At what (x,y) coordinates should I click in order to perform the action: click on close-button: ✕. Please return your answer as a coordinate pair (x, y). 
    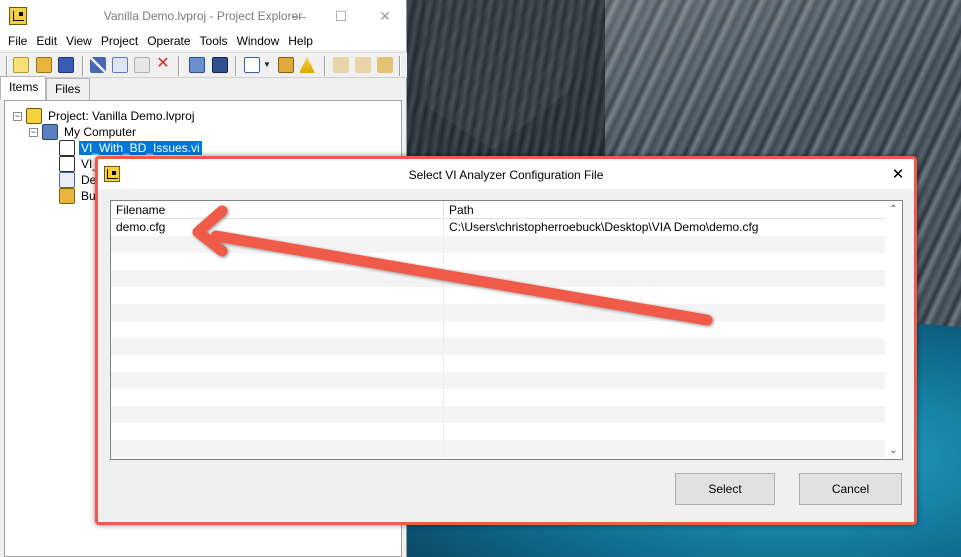
    Looking at the image, I should click on (385, 16).